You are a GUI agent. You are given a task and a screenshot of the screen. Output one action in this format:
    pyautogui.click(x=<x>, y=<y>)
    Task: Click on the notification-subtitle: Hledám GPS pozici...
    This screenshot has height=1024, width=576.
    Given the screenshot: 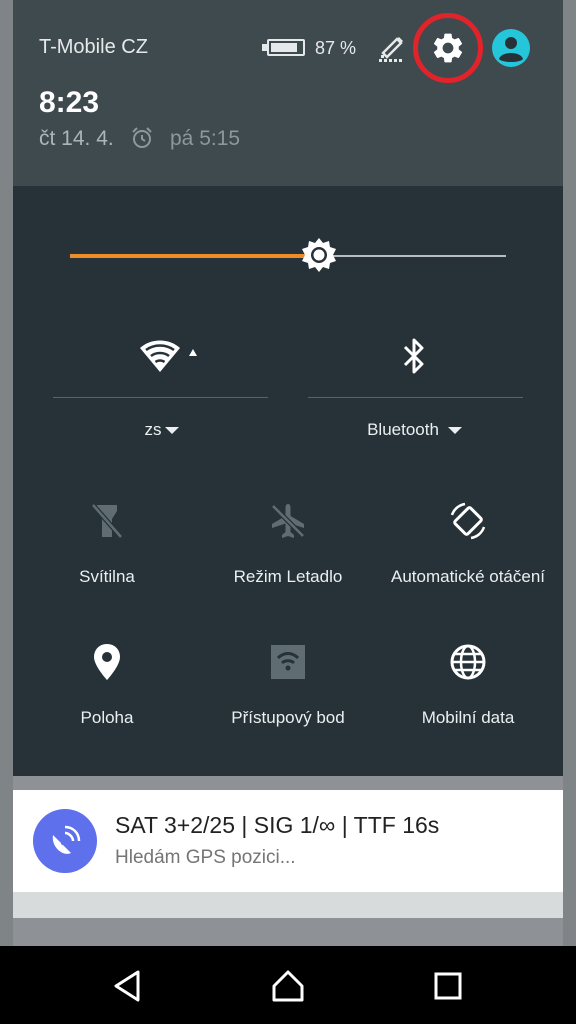 What is the action you would take?
    pyautogui.click(x=205, y=857)
    